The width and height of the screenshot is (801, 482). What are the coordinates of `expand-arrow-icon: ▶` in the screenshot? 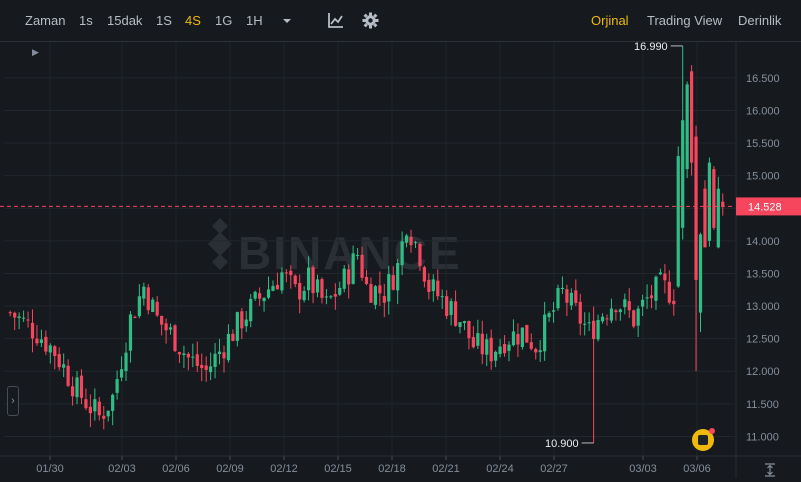 It's located at (35, 52).